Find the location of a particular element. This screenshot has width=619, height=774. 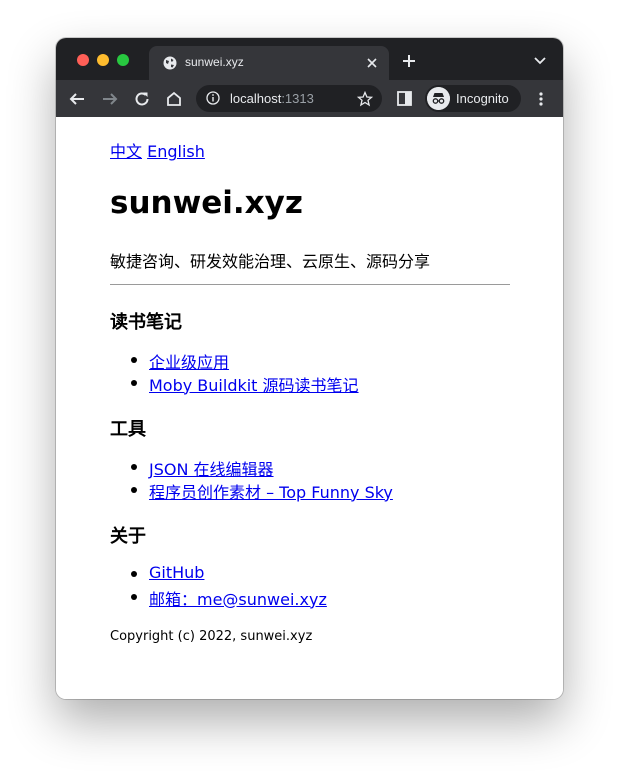

maximize-window-button is located at coordinates (123, 60).